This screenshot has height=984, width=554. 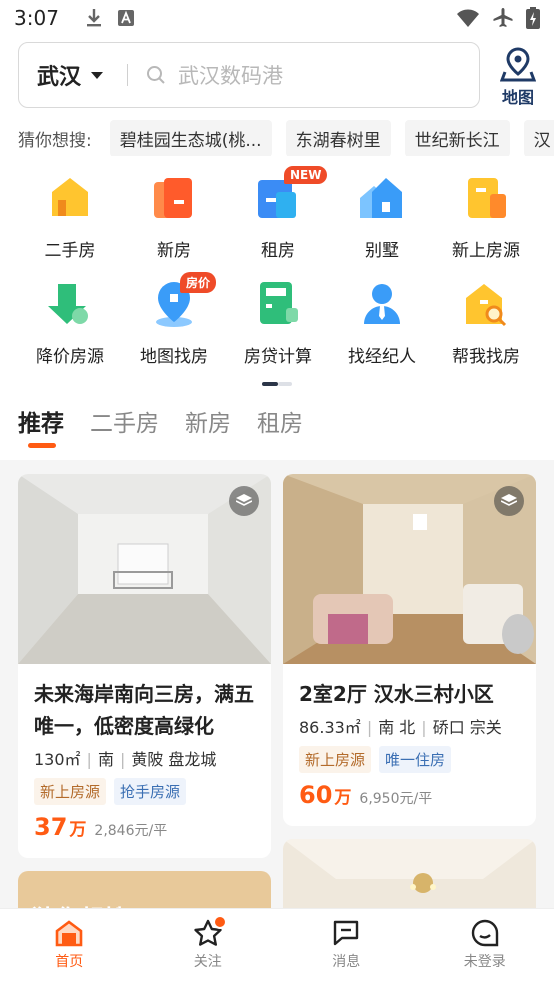 What do you see at coordinates (382, 357) in the screenshot?
I see `category-label: 找经纪人` at bounding box center [382, 357].